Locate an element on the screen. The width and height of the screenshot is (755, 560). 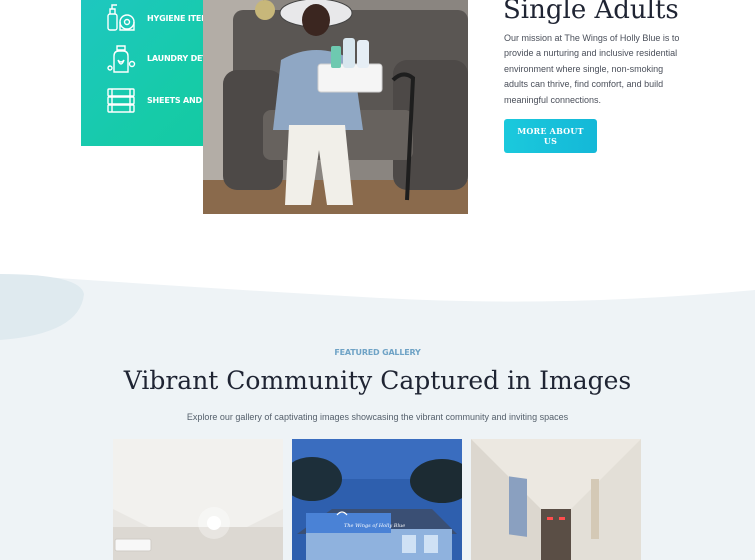
gallery-eyebrow: FEATURED GALLERY is located at coordinates (377, 352).